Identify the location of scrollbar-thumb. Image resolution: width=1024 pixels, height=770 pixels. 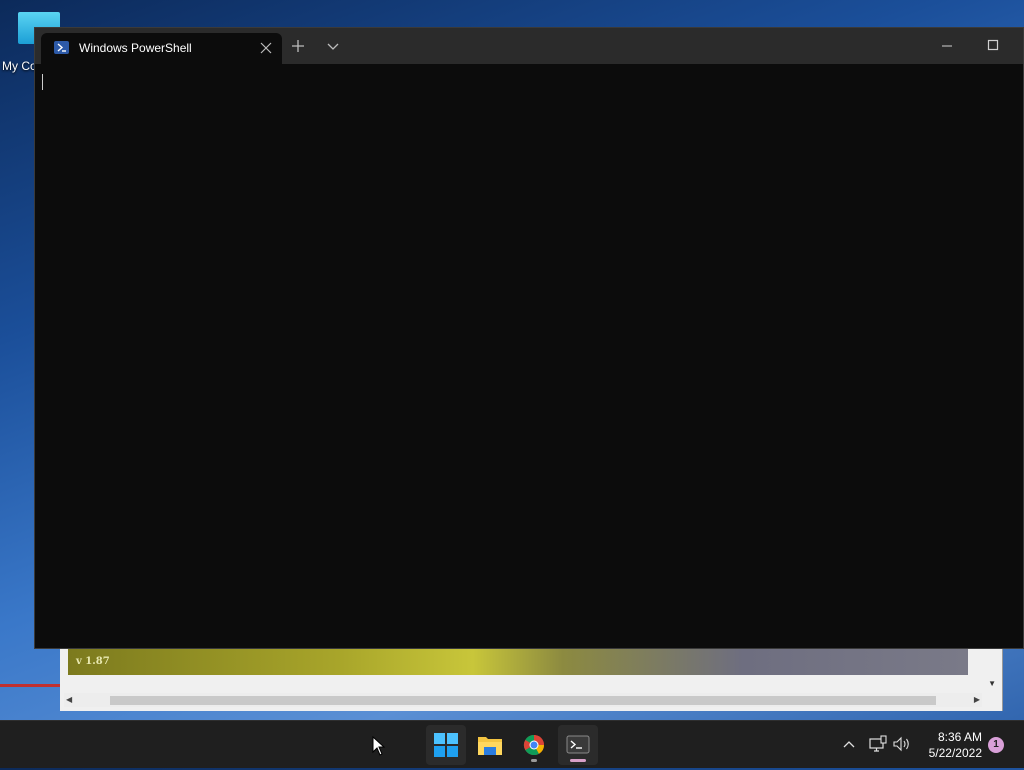
(523, 700).